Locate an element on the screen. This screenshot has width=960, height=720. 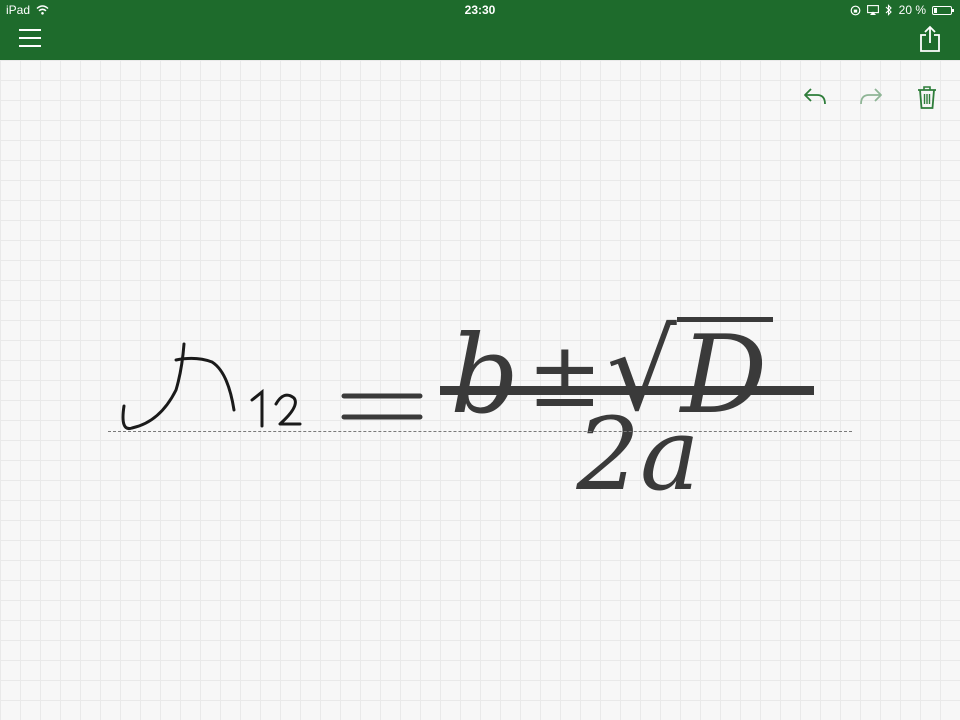
fraction-bar is located at coordinates (627, 390).